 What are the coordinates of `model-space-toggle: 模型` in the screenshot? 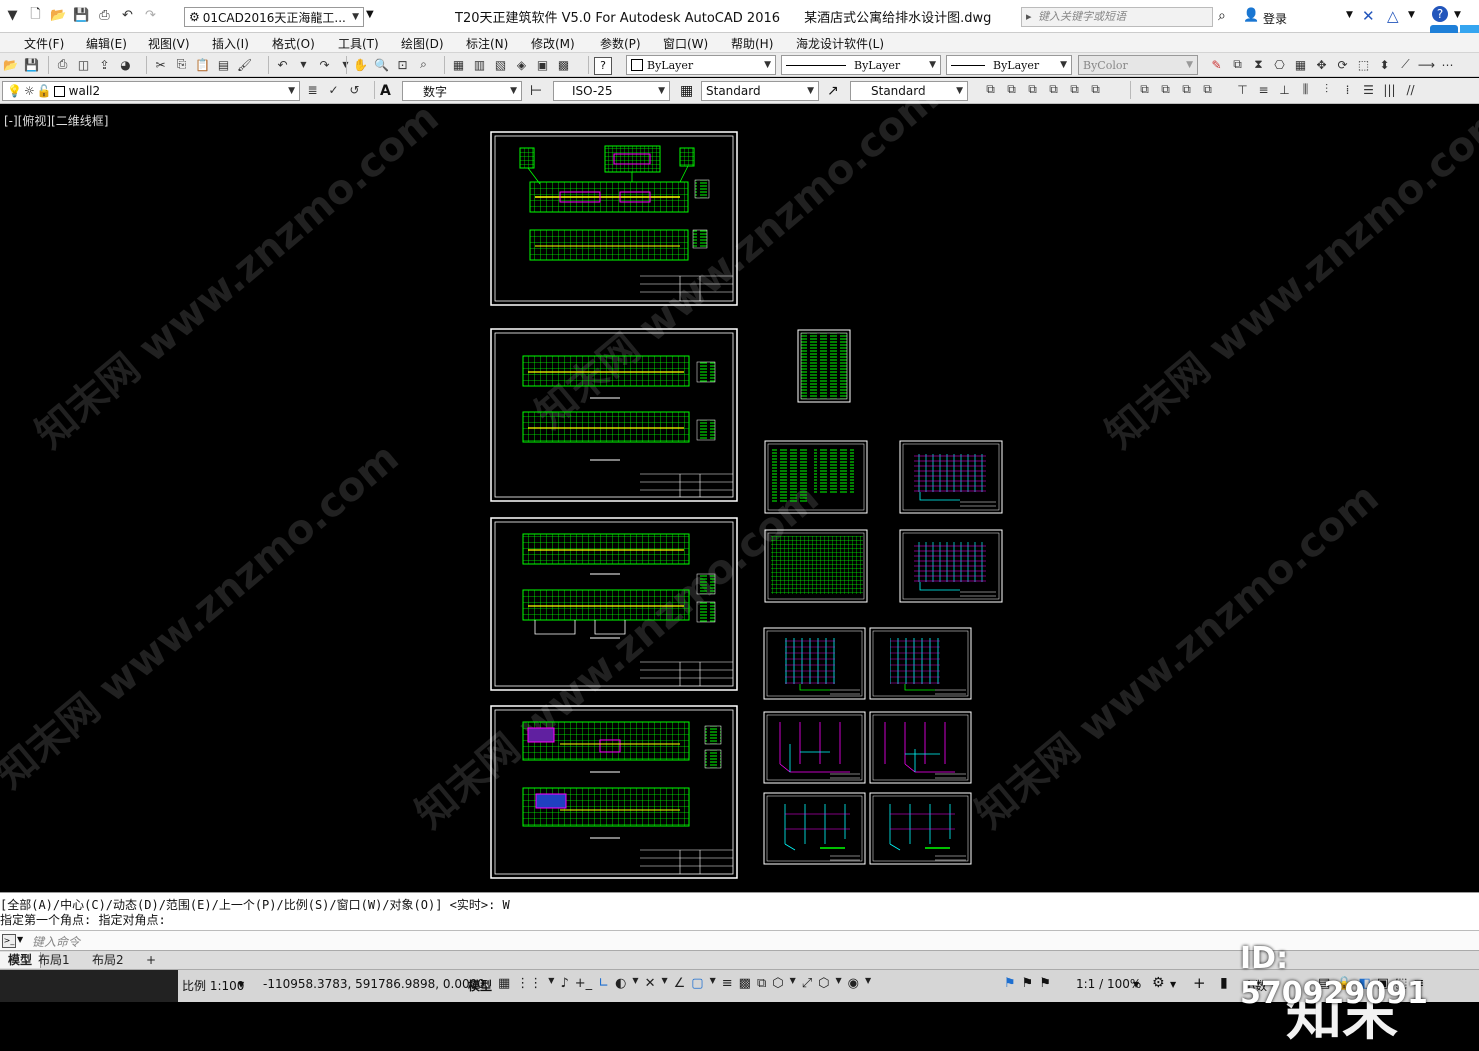 It's located at (480, 985).